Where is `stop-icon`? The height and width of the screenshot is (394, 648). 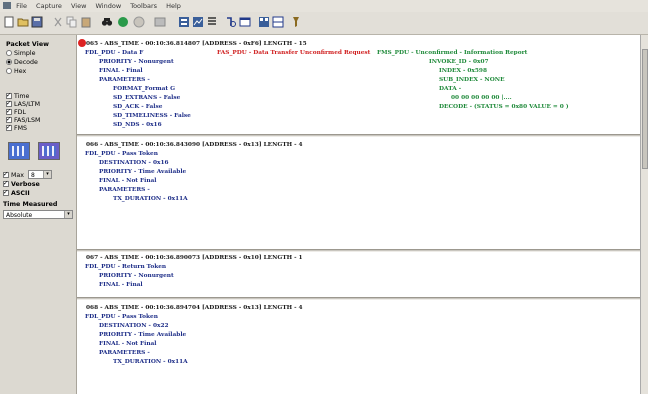
stop-icon is located at coordinates (139, 22).